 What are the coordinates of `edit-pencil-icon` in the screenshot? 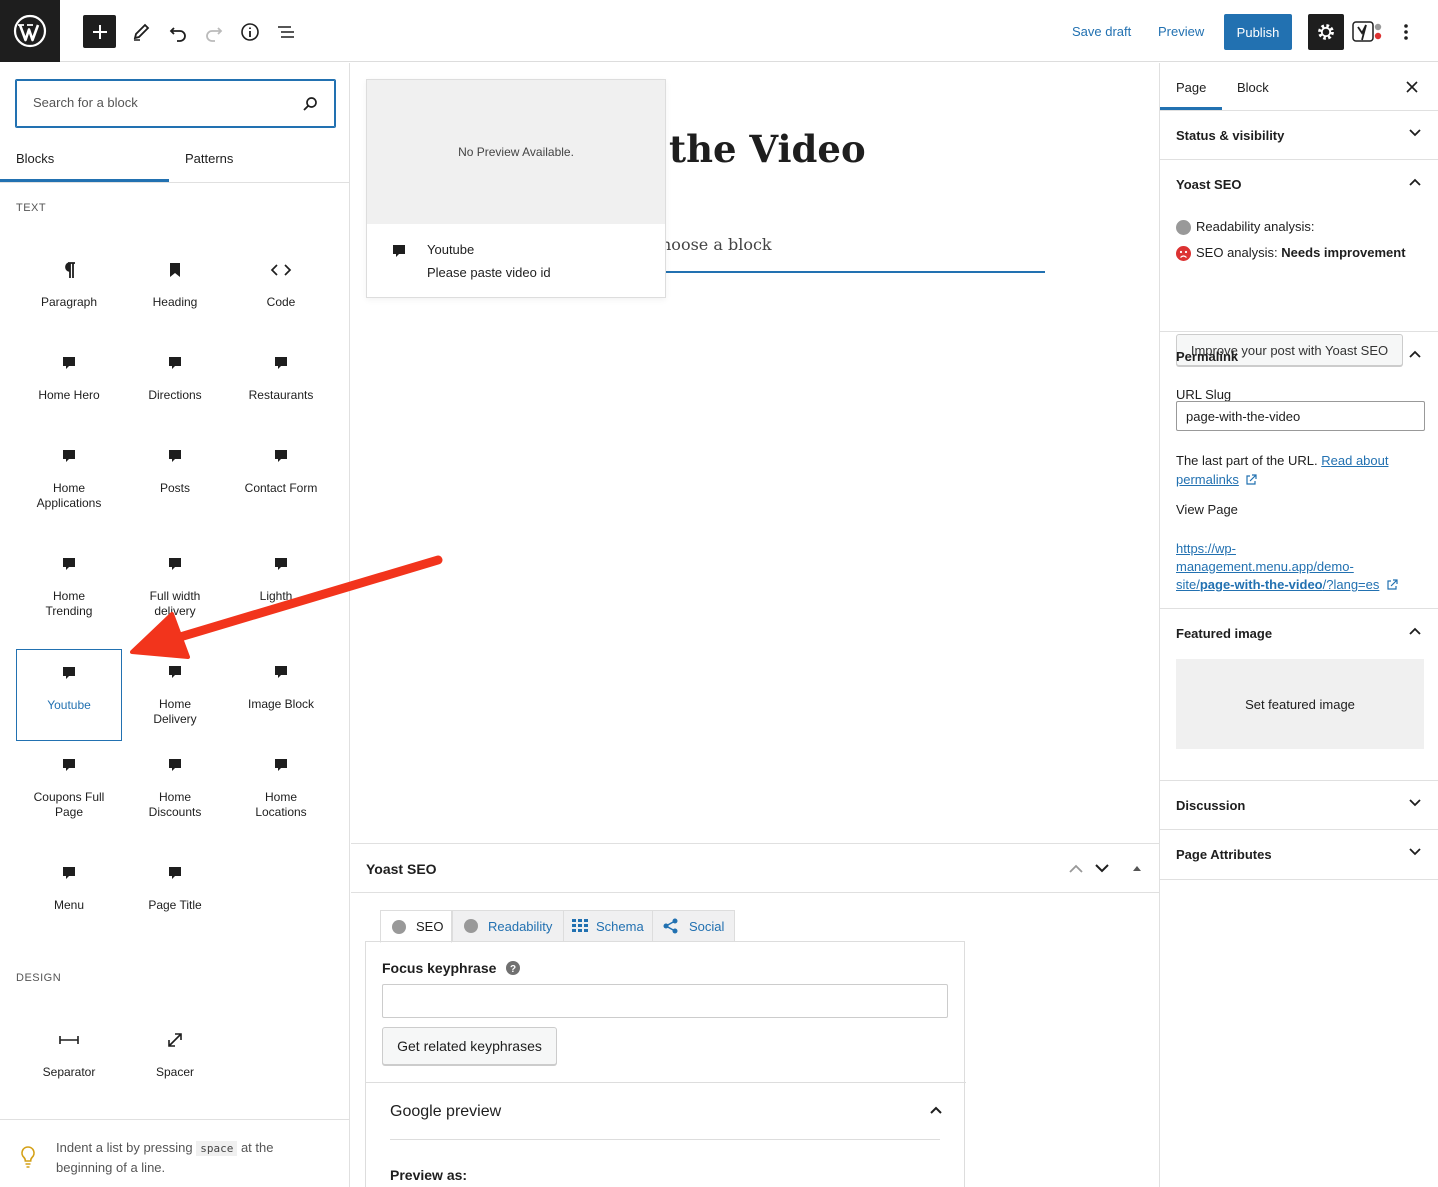 It's located at (141, 32).